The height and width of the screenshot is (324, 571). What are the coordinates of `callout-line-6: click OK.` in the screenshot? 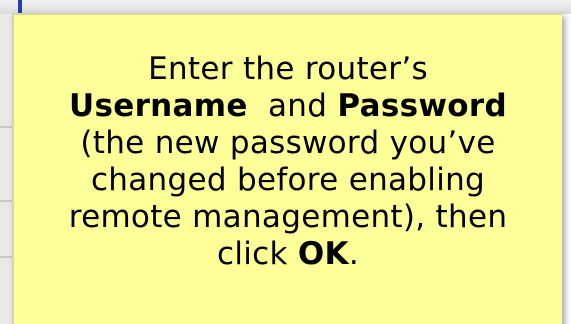 It's located at (288, 254).